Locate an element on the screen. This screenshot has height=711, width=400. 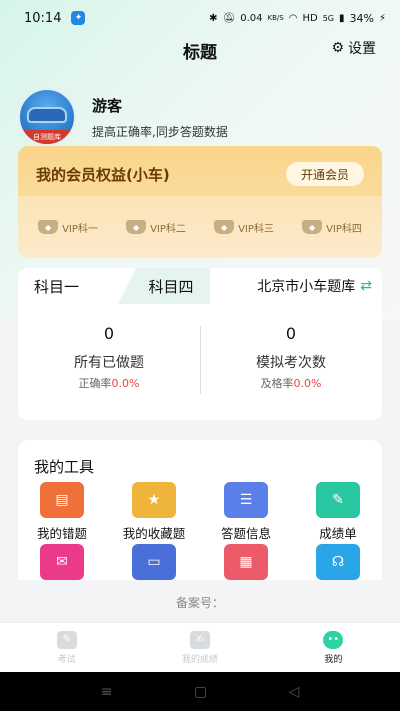
system-nav-bar: ≡ ▢ ◁ is located at coordinates (200, 691).